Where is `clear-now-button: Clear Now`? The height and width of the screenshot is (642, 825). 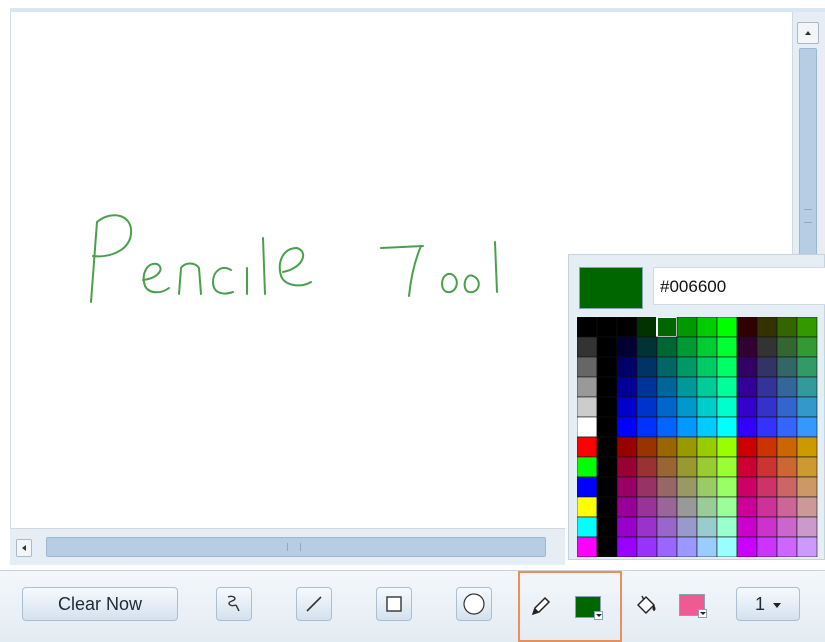 clear-now-button: Clear Now is located at coordinates (100, 604).